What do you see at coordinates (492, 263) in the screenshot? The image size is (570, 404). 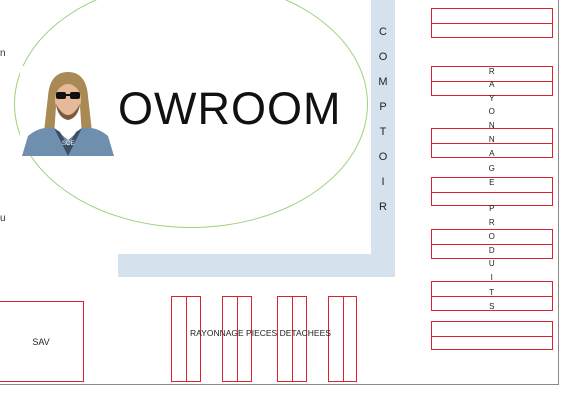 I see `products-letter: U` at bounding box center [492, 263].